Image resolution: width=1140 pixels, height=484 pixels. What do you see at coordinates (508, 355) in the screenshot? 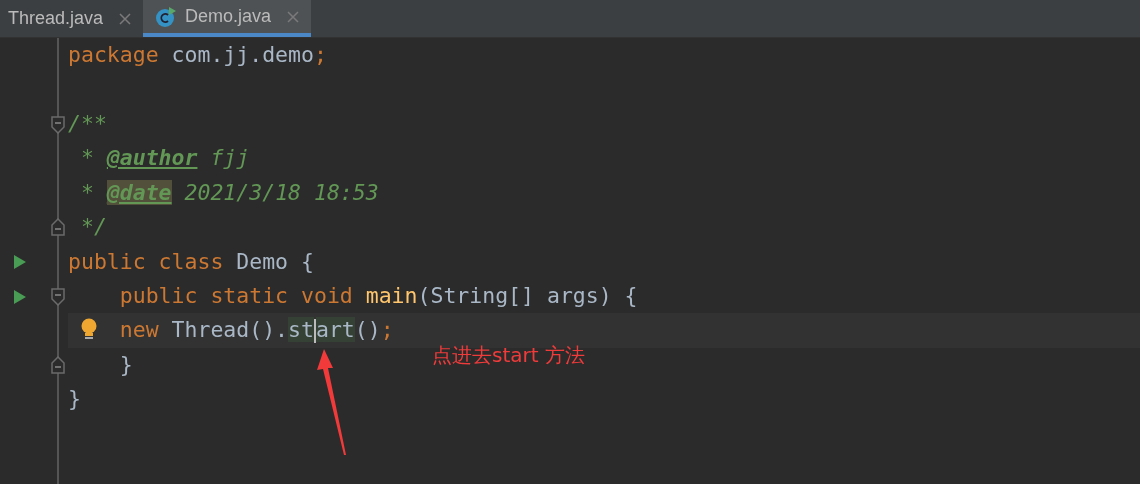
I see `annotation-text: 点进去start 方法` at bounding box center [508, 355].